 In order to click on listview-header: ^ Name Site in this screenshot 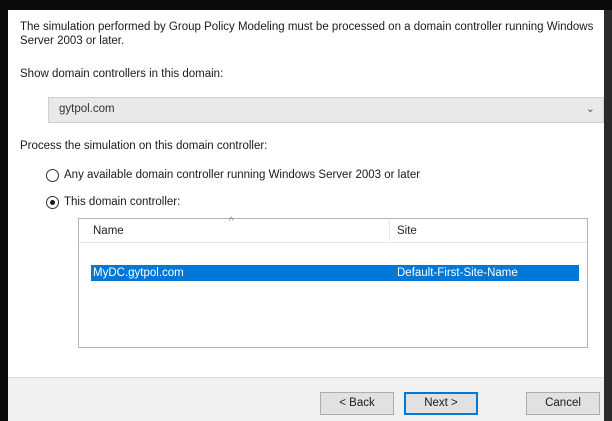, I will do `click(333, 229)`.